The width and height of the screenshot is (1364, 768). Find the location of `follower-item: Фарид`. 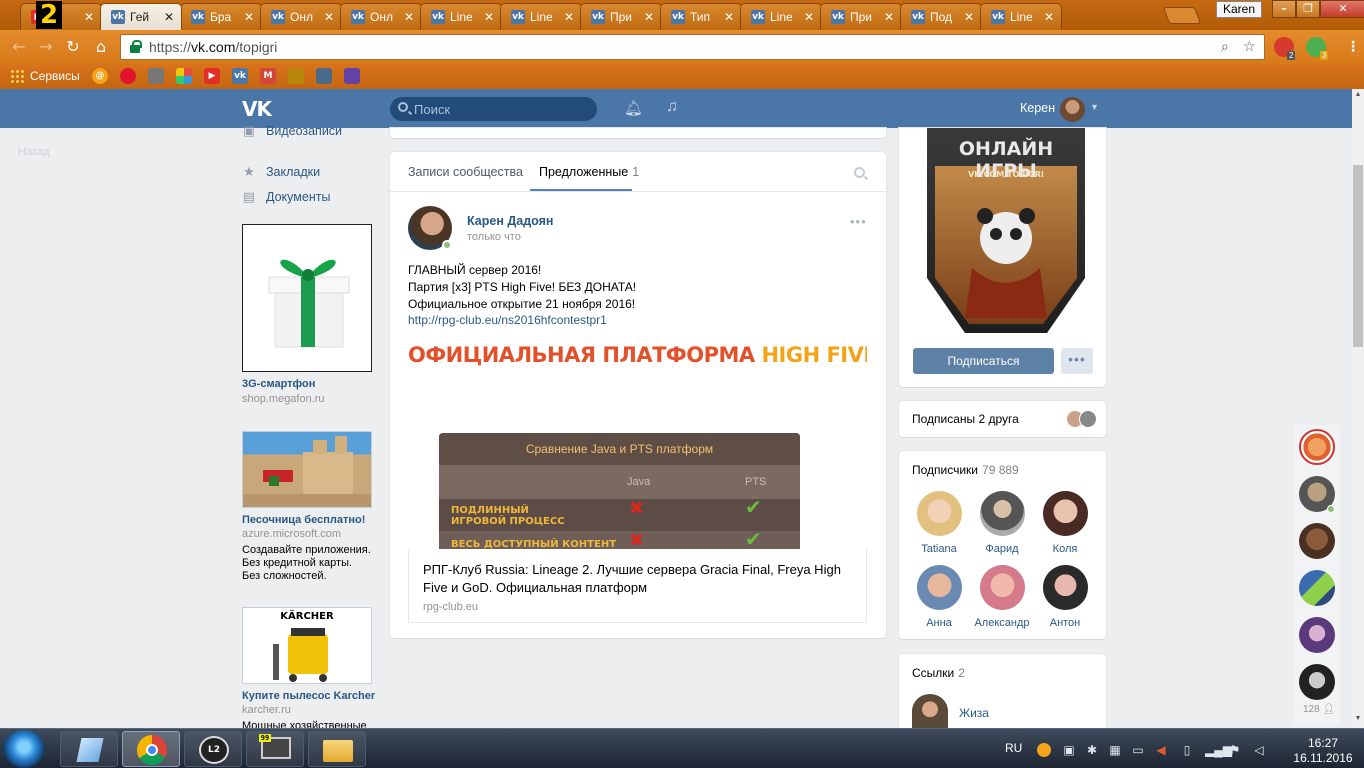

follower-item: Фарид is located at coordinates (1002, 523).